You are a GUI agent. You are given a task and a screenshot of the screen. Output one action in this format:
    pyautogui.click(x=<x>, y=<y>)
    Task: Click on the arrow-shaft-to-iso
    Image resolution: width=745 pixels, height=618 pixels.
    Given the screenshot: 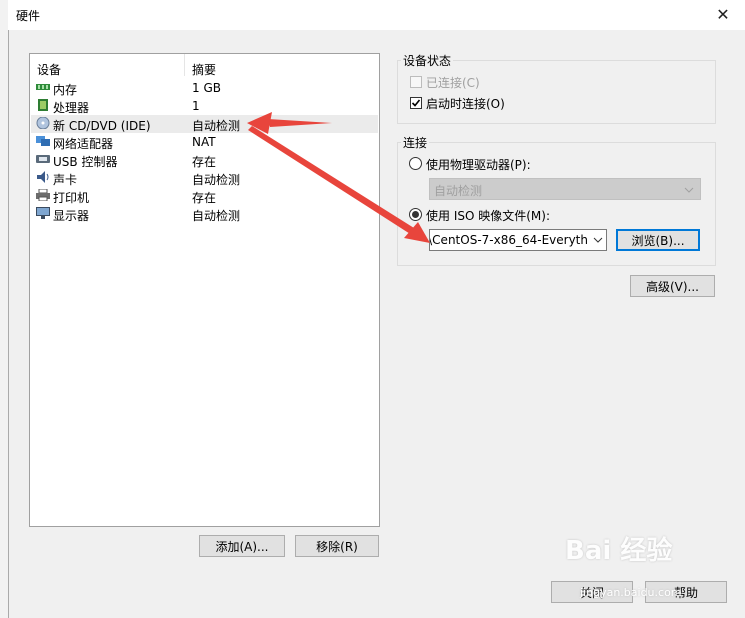 What is the action you would take?
    pyautogui.click(x=335, y=182)
    